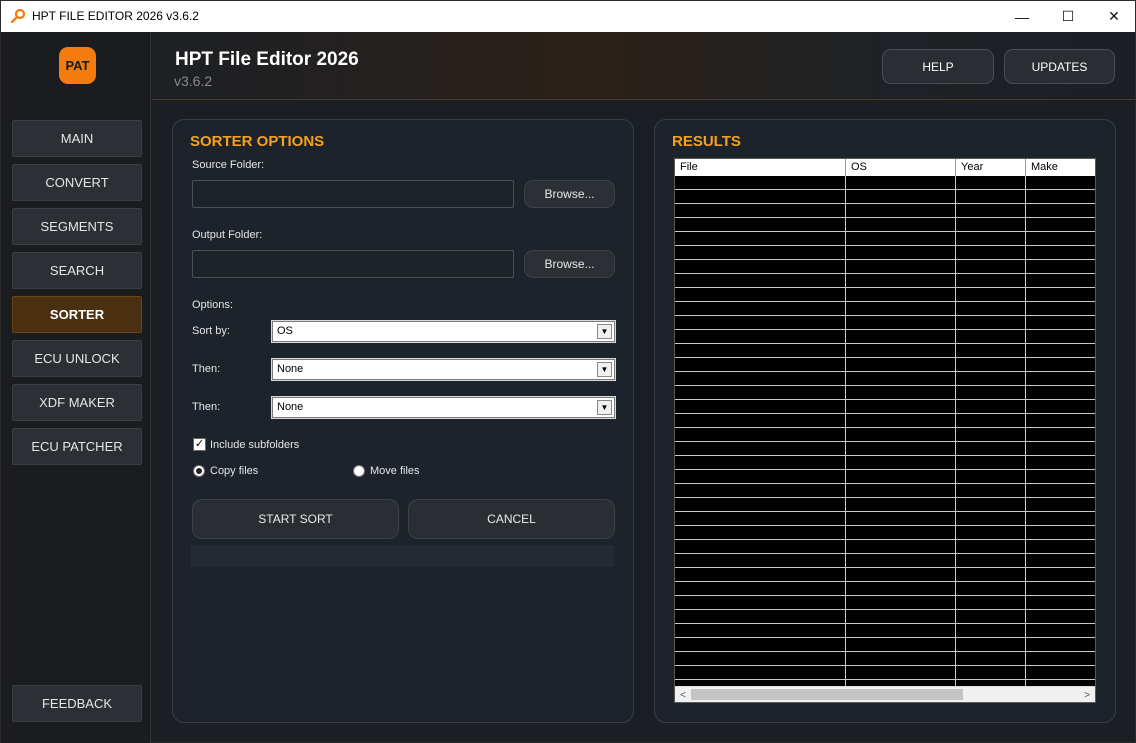 The width and height of the screenshot is (1136, 743). I want to click on column-header-os: OS, so click(901, 167).